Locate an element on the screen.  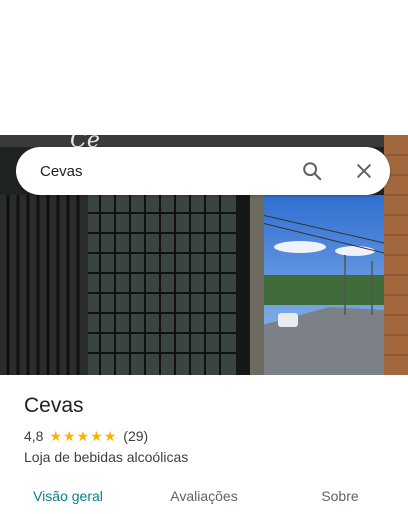
search-input is located at coordinates (154, 171).